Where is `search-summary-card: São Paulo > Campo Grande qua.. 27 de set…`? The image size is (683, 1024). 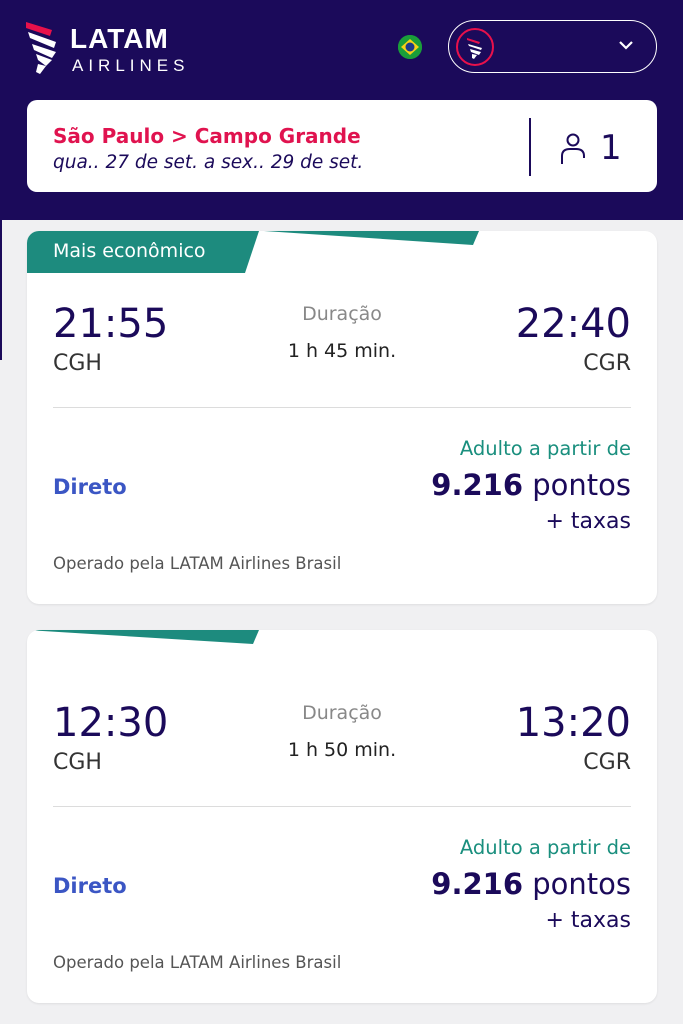 search-summary-card: São Paulo > Campo Grande qua.. 27 de set… is located at coordinates (342, 146).